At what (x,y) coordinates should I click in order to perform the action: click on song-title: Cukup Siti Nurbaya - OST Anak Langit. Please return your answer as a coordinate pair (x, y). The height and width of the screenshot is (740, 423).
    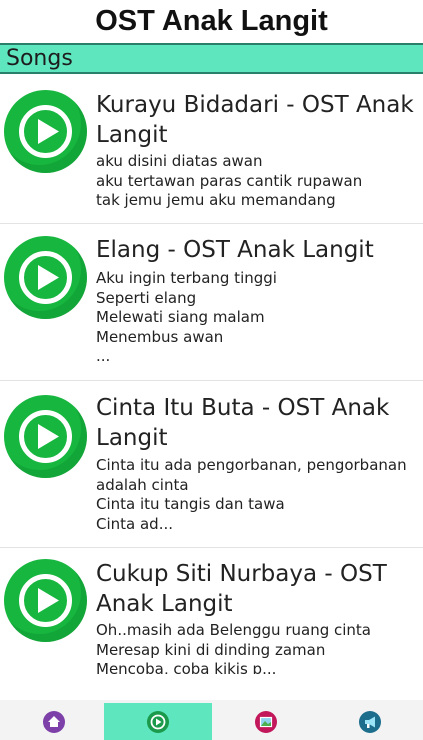
    Looking at the image, I should click on (241, 589).